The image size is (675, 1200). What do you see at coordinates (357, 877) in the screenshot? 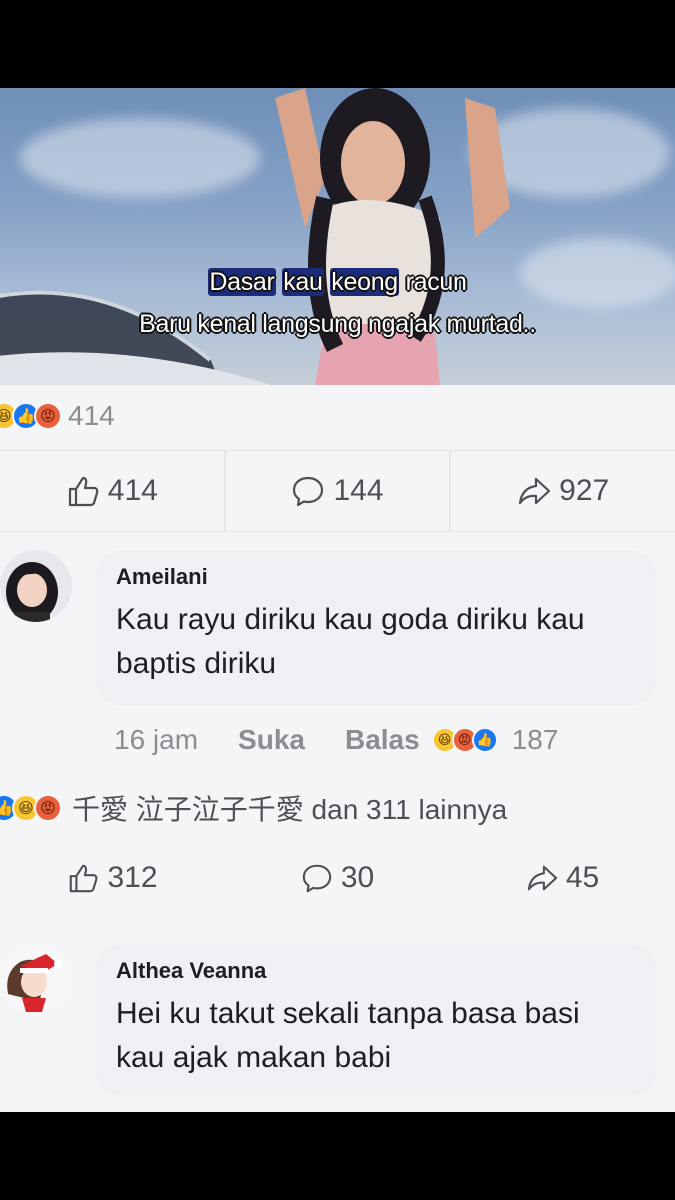
I see `comment-count: 30` at bounding box center [357, 877].